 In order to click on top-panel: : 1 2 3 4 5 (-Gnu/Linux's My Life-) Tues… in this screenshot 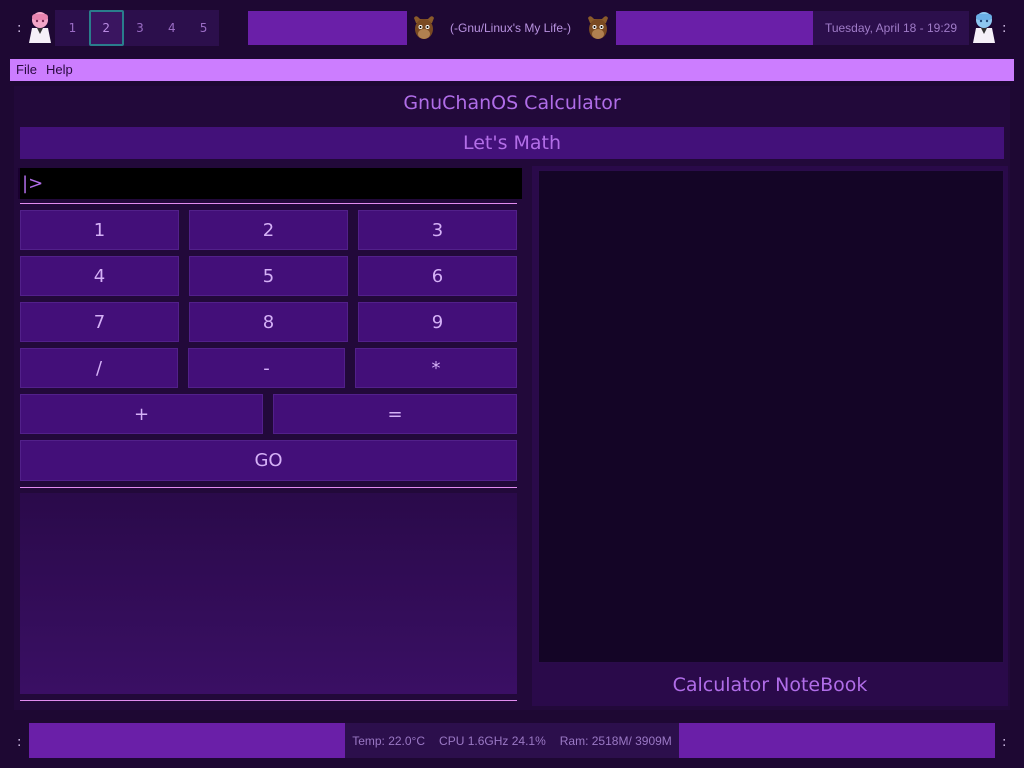, I will do `click(512, 28)`.